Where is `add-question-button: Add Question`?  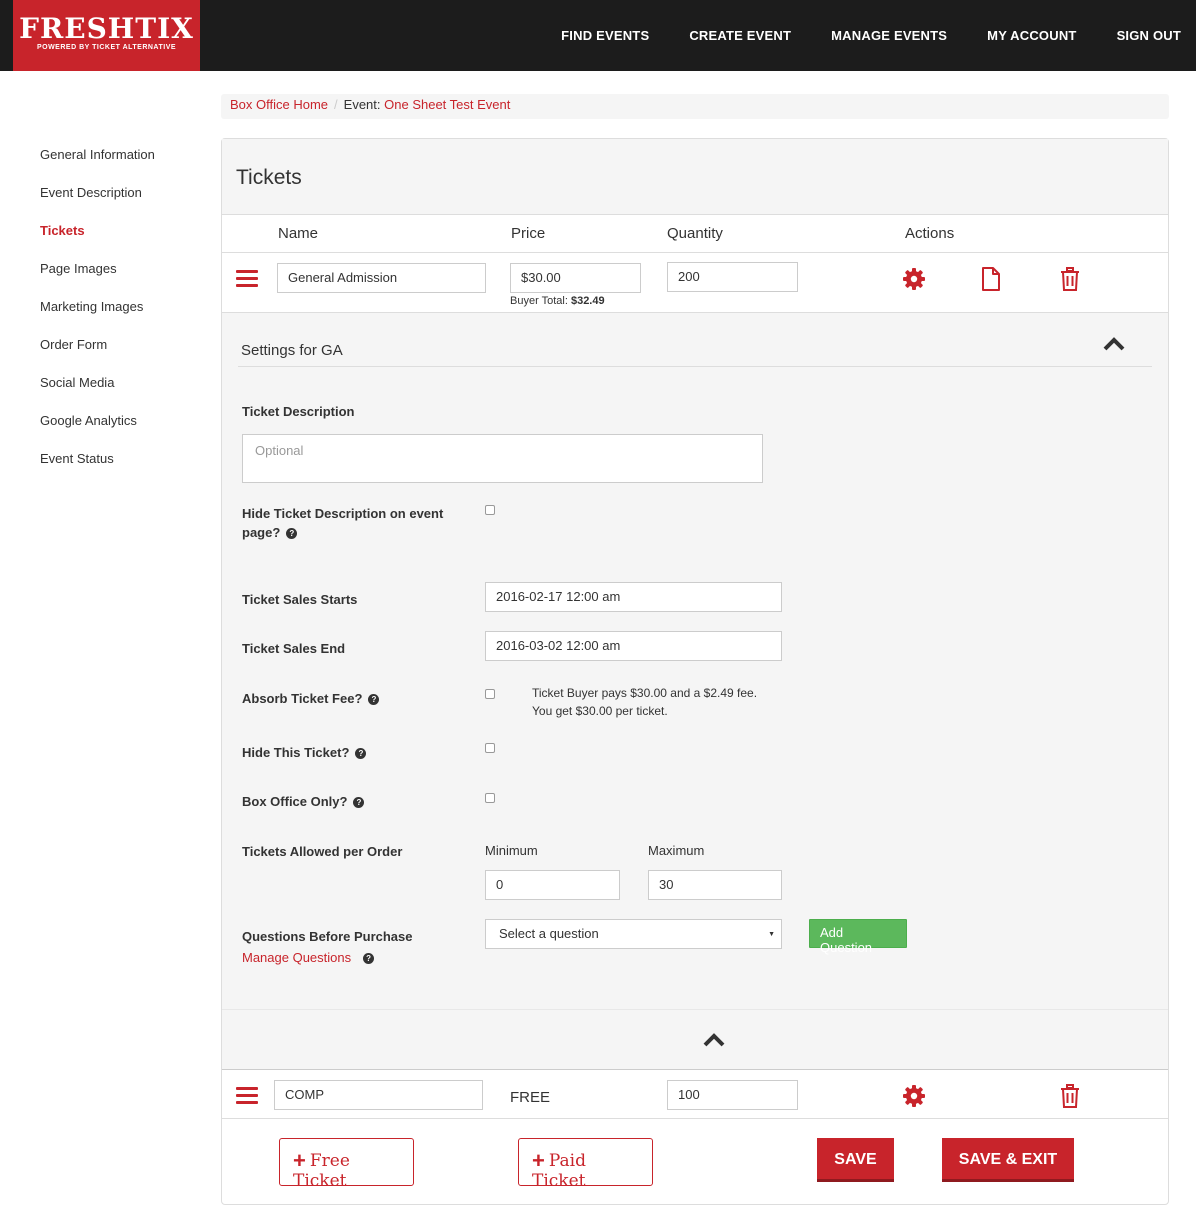
add-question-button: Add Question is located at coordinates (858, 937).